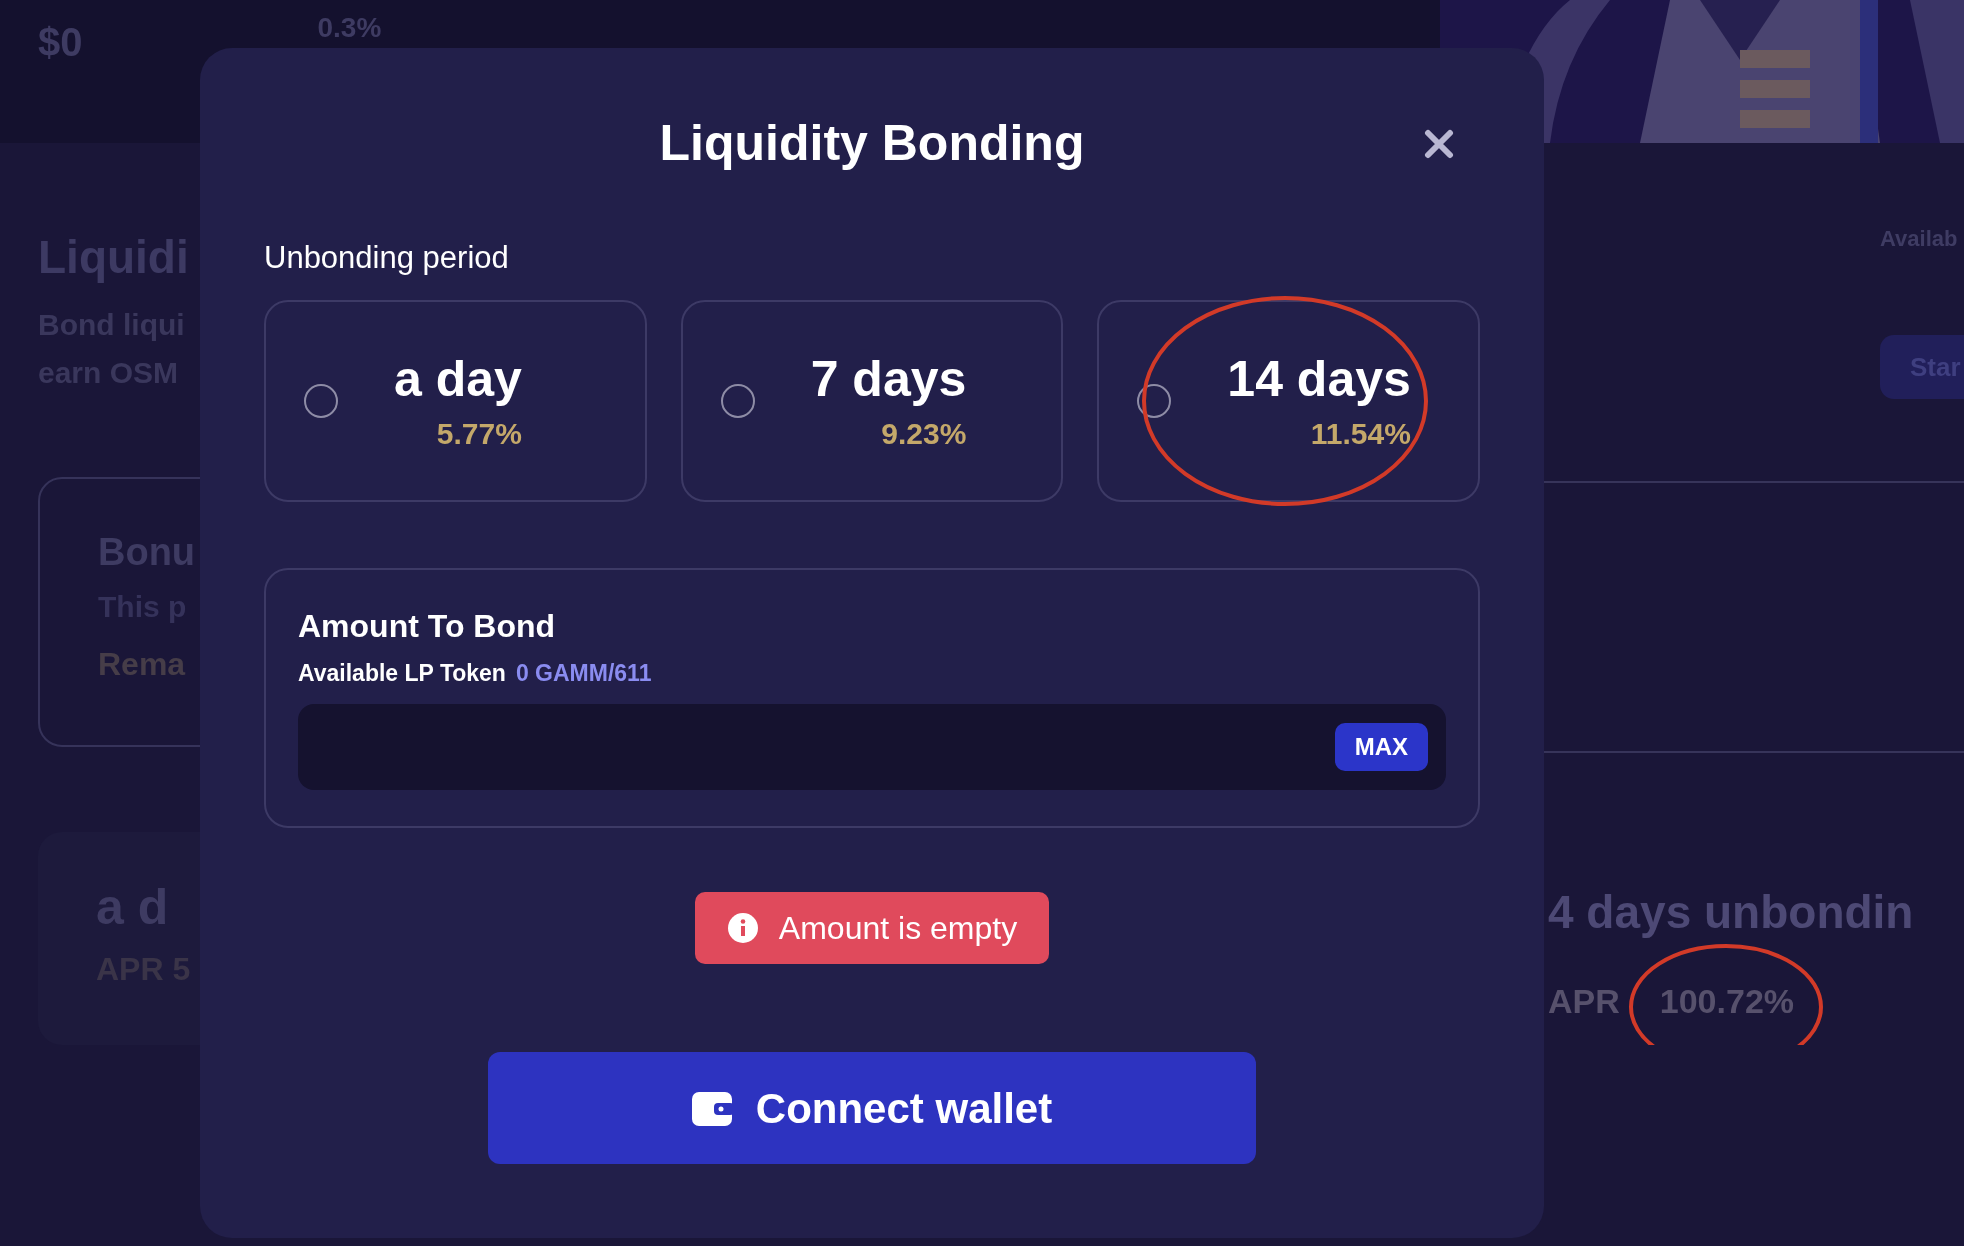  I want to click on period-option: 7 days 9.23%, so click(872, 401).